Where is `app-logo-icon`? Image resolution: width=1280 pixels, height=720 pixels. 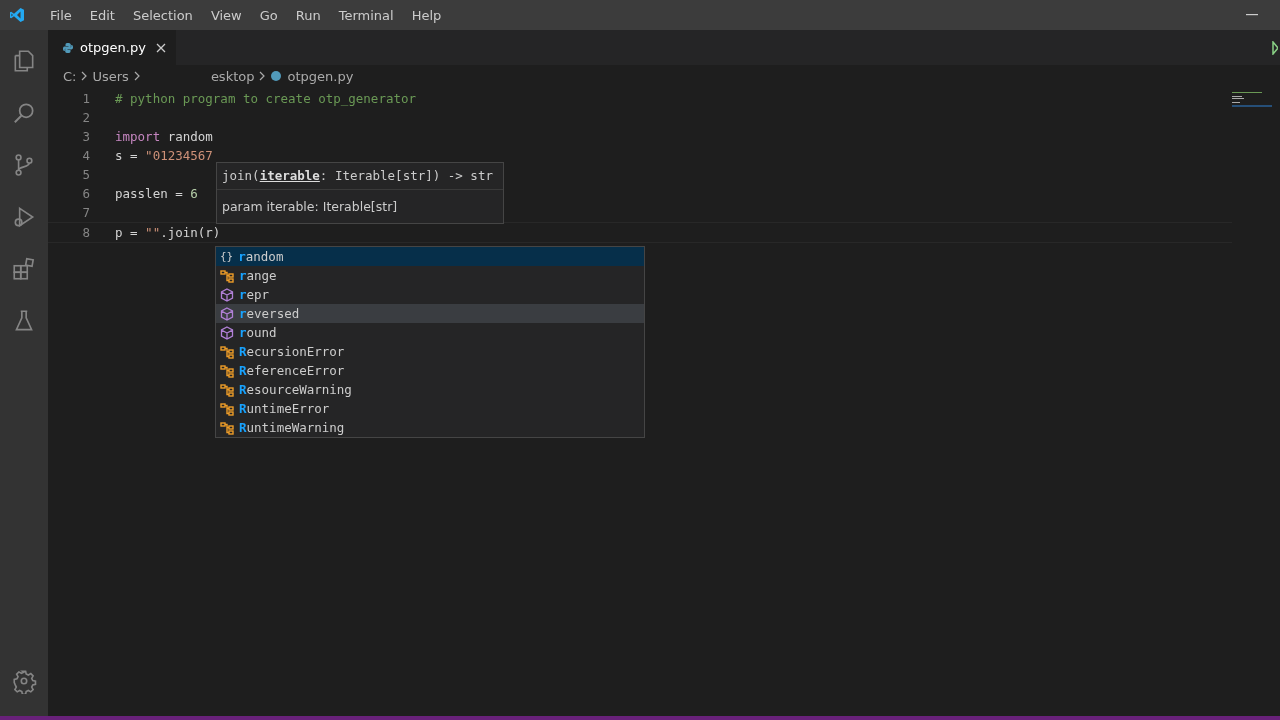 app-logo-icon is located at coordinates (17, 15).